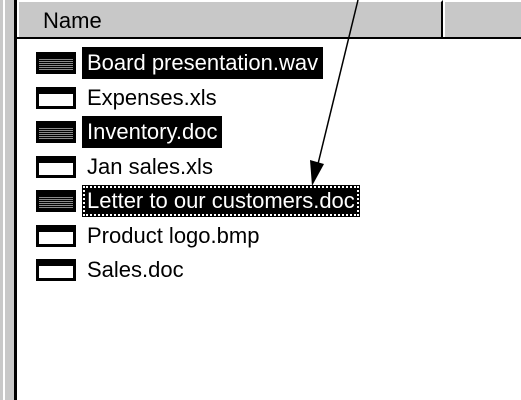 The image size is (521, 400). I want to click on file-item: Expenses.xls, so click(276, 98).